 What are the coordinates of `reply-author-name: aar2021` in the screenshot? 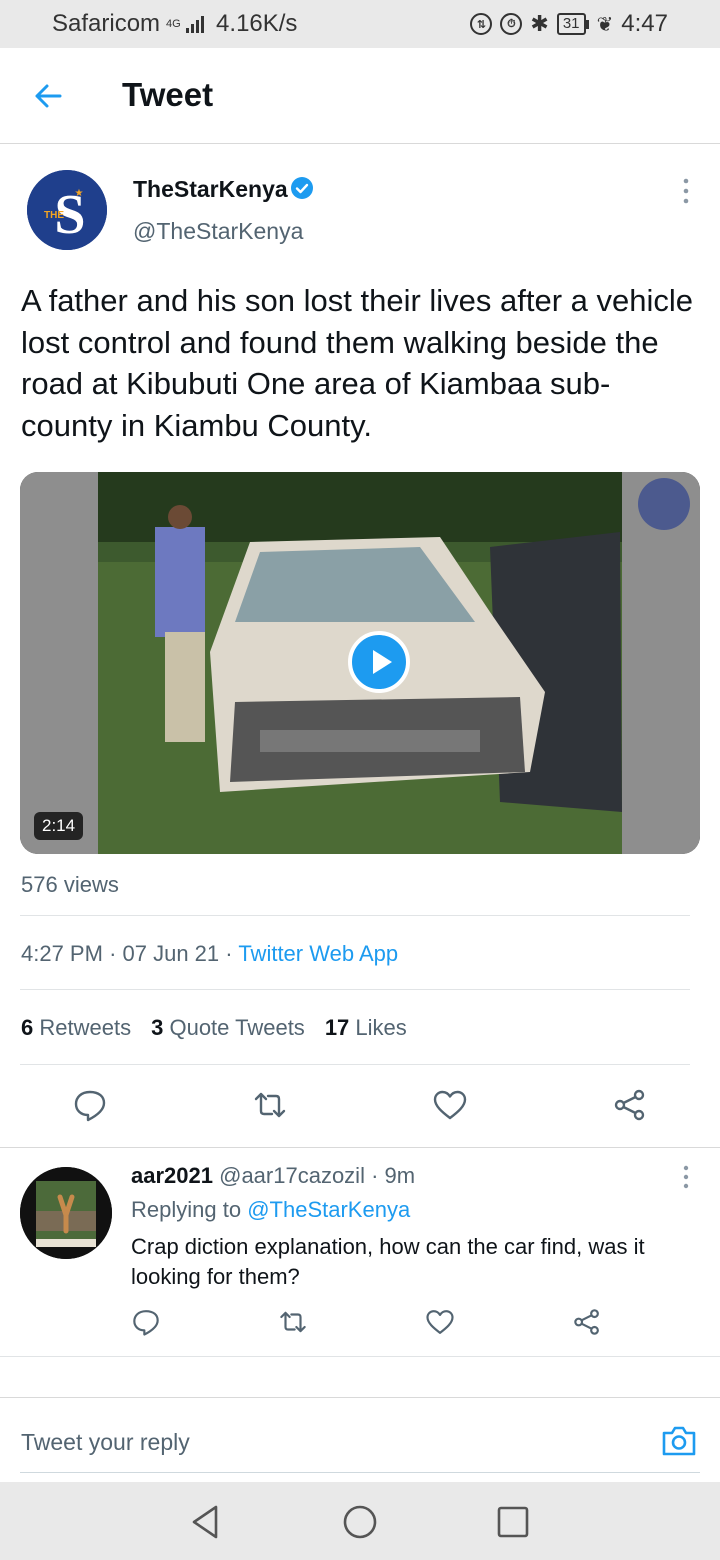 It's located at (172, 1175).